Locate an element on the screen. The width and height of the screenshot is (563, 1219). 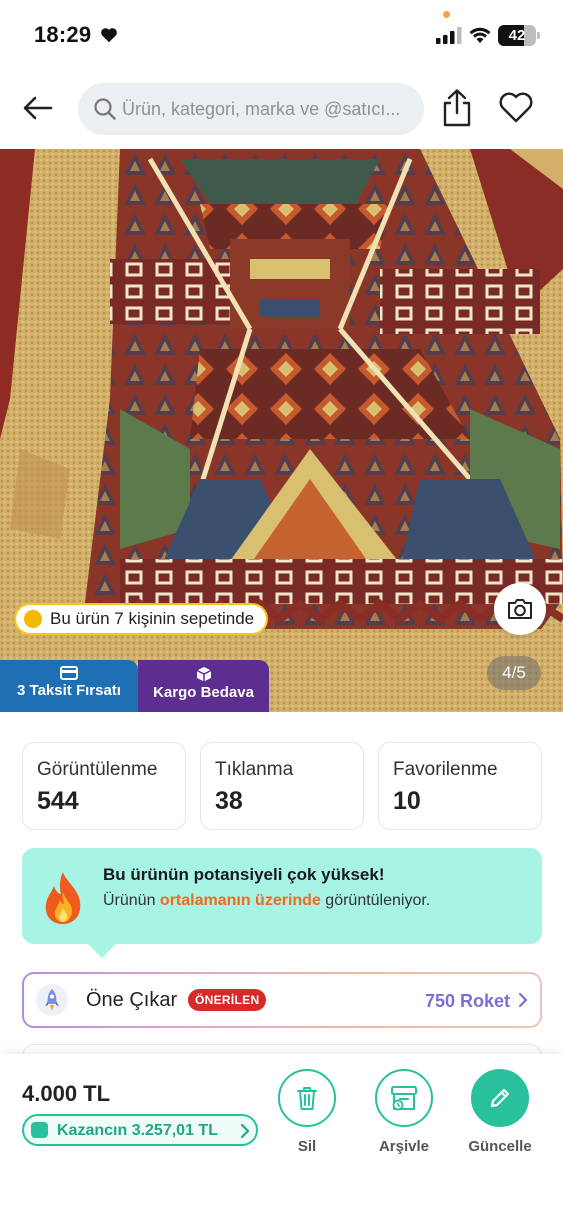
product-price: 4.000 TL is located at coordinates (66, 1093).